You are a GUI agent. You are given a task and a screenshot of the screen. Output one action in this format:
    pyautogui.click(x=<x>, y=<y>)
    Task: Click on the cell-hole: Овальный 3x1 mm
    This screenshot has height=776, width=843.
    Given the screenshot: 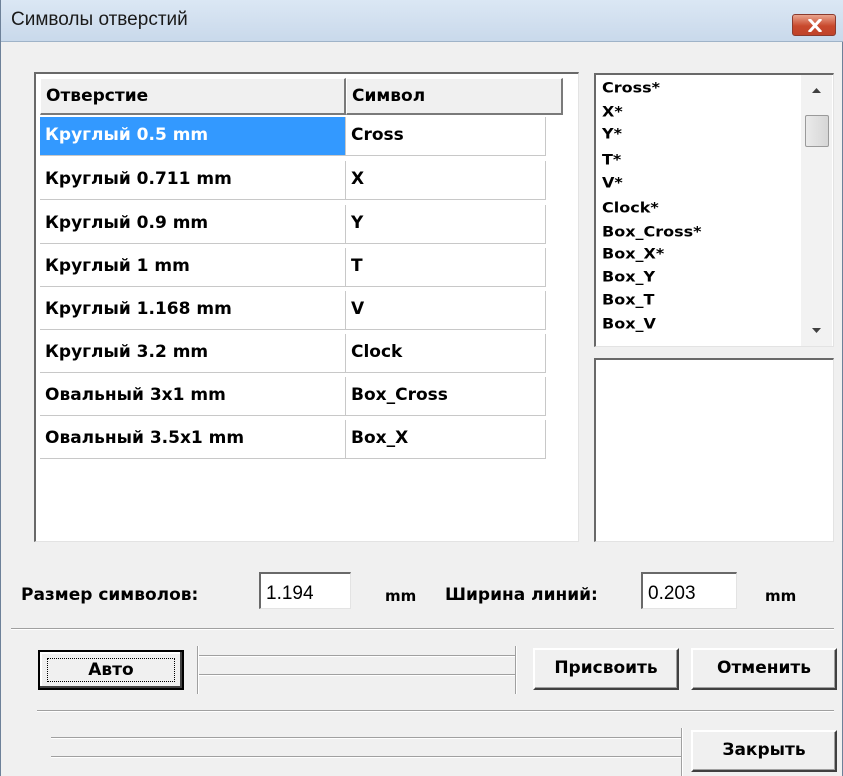 What is the action you would take?
    pyautogui.click(x=193, y=396)
    